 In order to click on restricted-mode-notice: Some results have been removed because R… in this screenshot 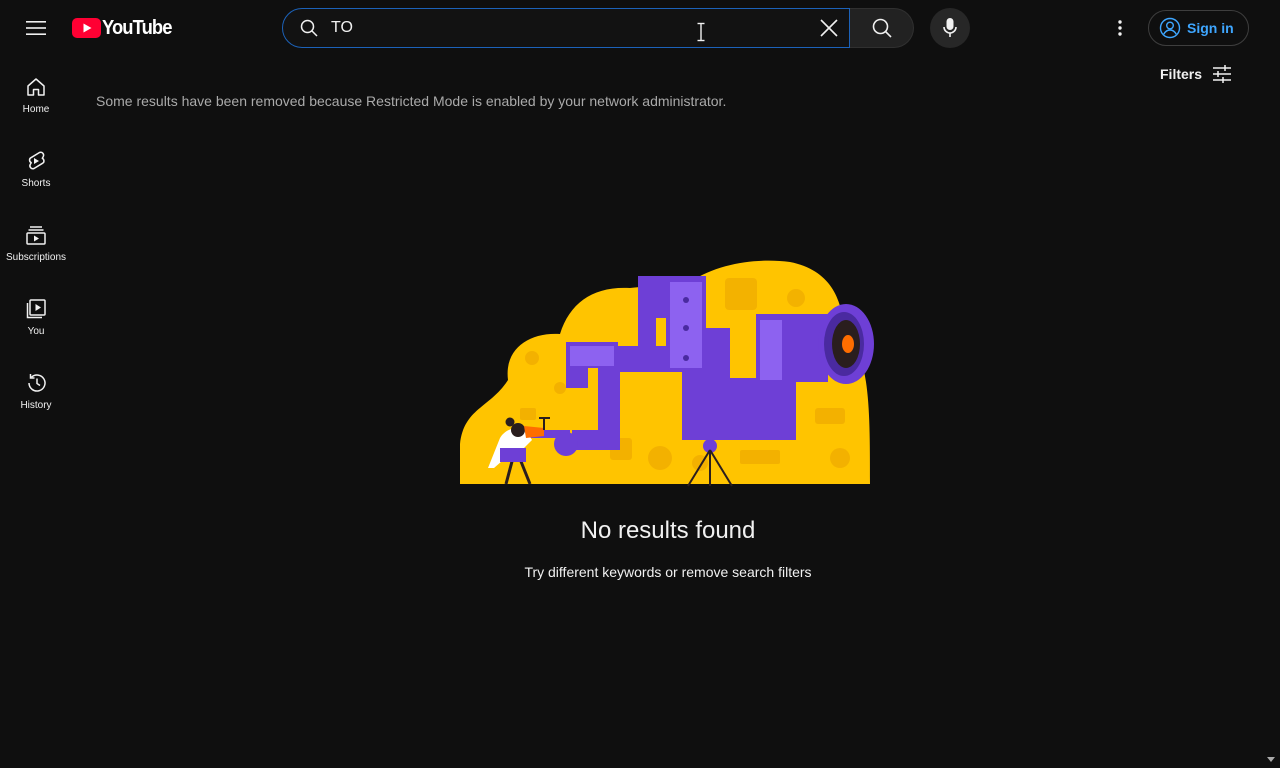, I will do `click(411, 101)`.